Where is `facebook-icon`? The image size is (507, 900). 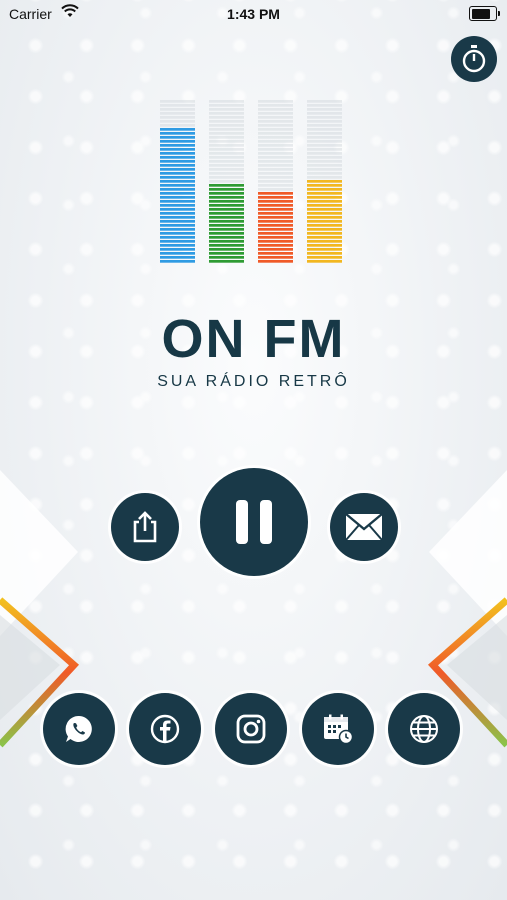 facebook-icon is located at coordinates (165, 729).